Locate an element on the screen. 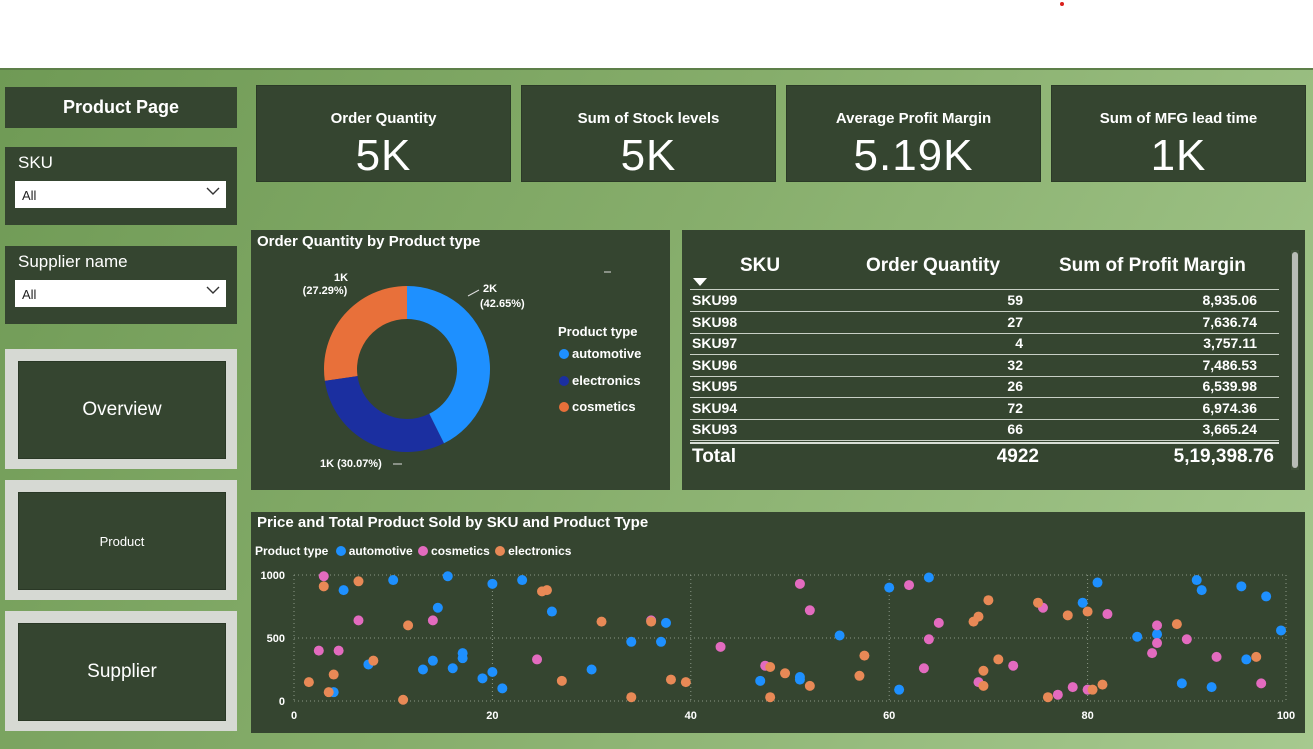 The width and height of the screenshot is (1313, 749). legend-item-electronics: electronics is located at coordinates (600, 380).